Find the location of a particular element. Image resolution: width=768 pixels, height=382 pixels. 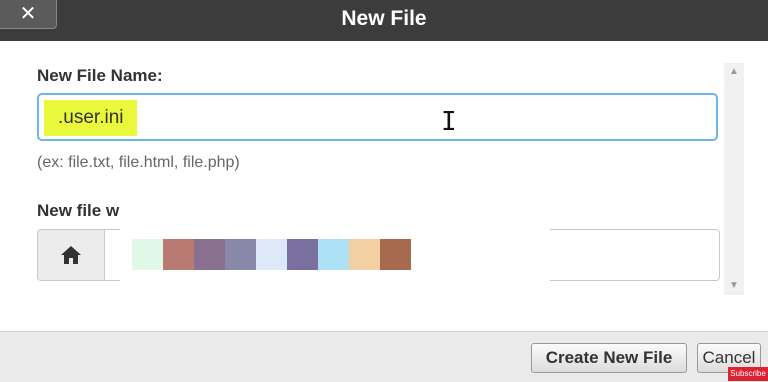

file-name-label: New File Name: is located at coordinates (100, 75).